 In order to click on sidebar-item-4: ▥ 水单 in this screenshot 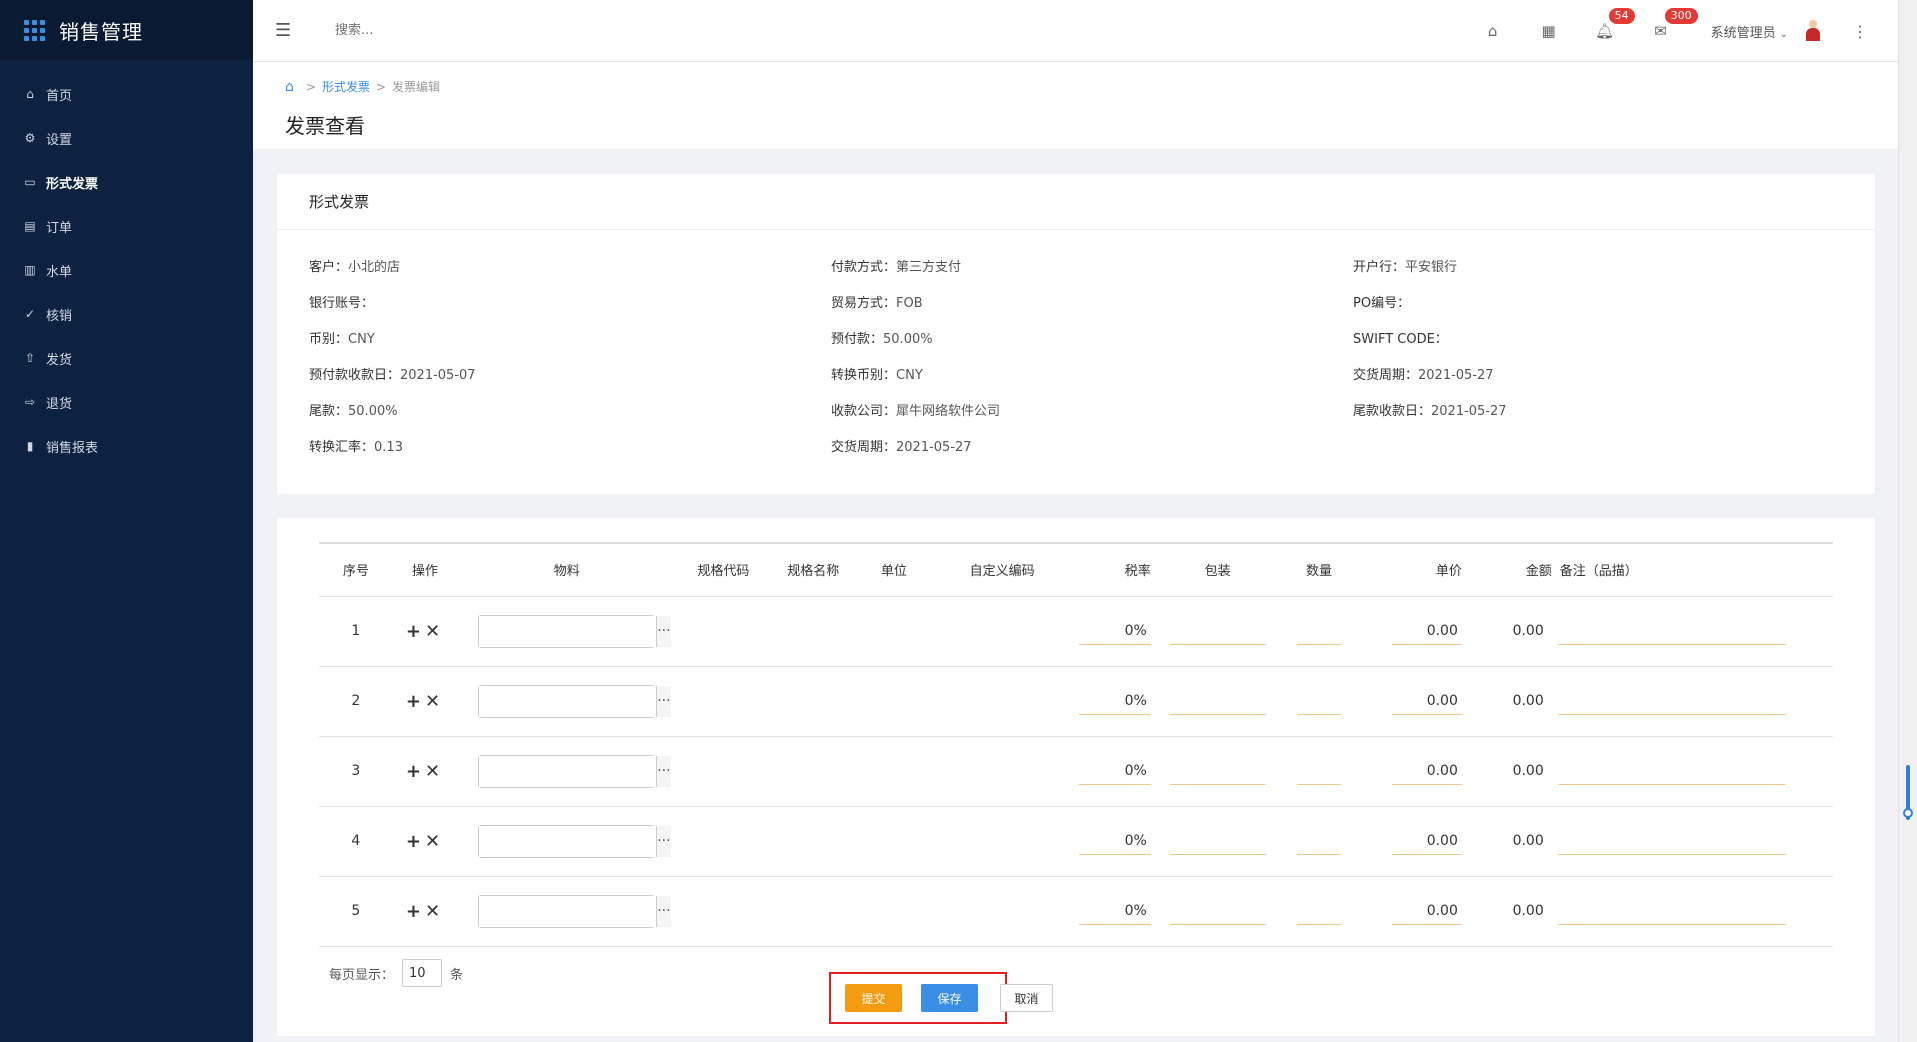, I will do `click(126, 270)`.